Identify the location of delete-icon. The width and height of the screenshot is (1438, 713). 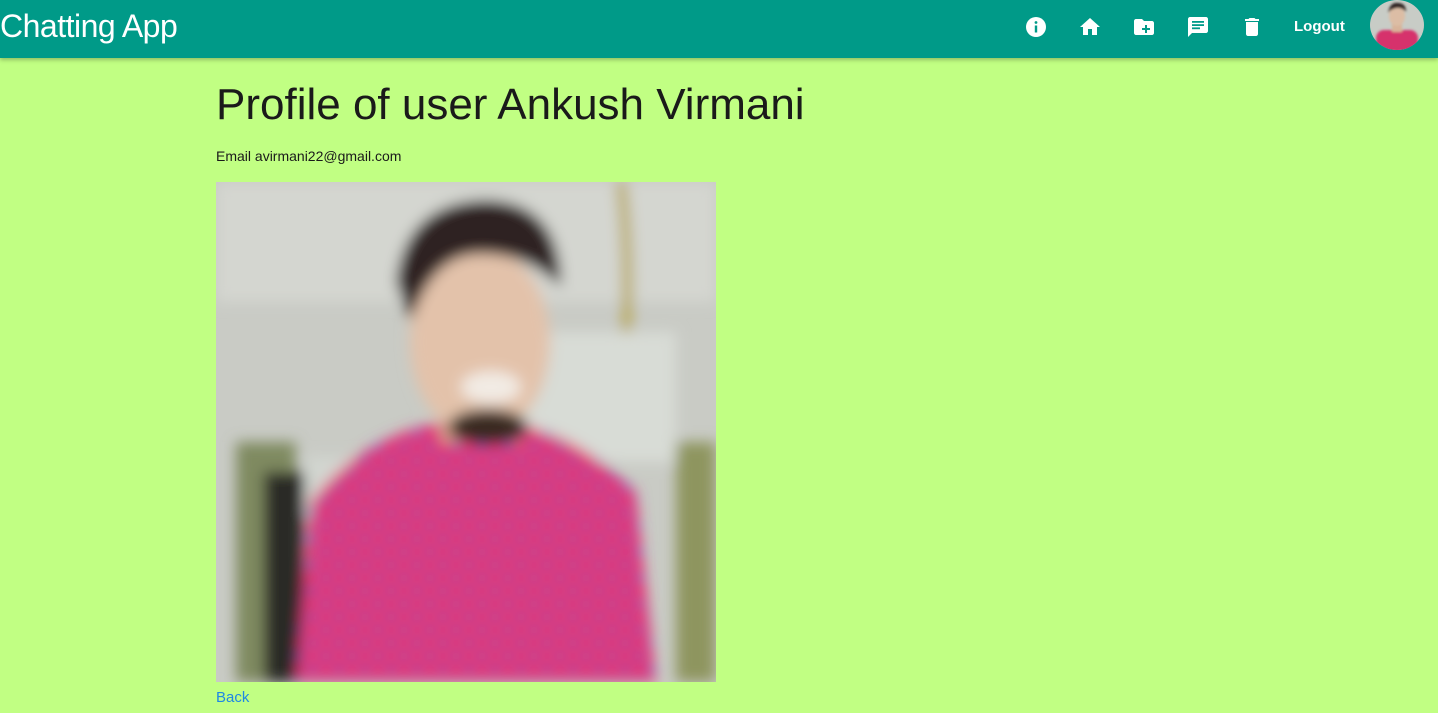
(1252, 27).